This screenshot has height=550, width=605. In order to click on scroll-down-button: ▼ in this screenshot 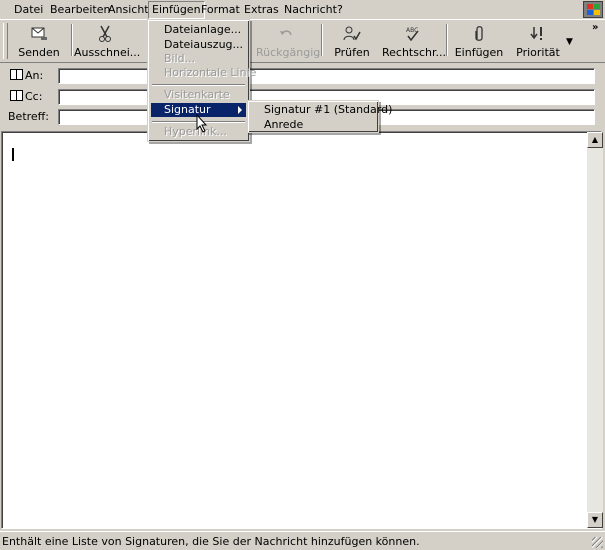, I will do `click(595, 520)`.